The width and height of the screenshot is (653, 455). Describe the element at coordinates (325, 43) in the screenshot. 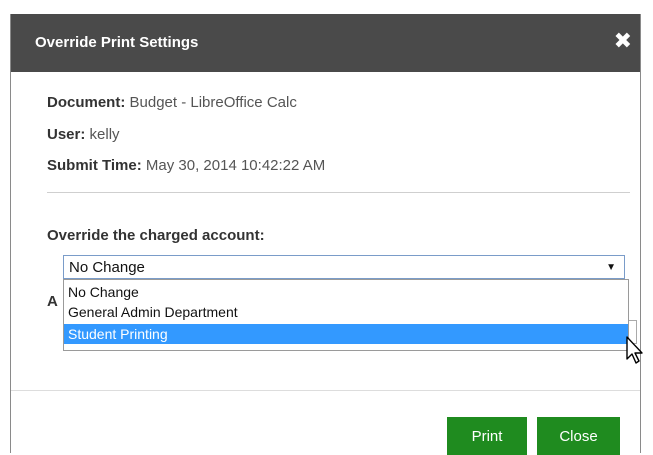

I see `dialog-titlebar: Override Print Settings ✖` at that location.